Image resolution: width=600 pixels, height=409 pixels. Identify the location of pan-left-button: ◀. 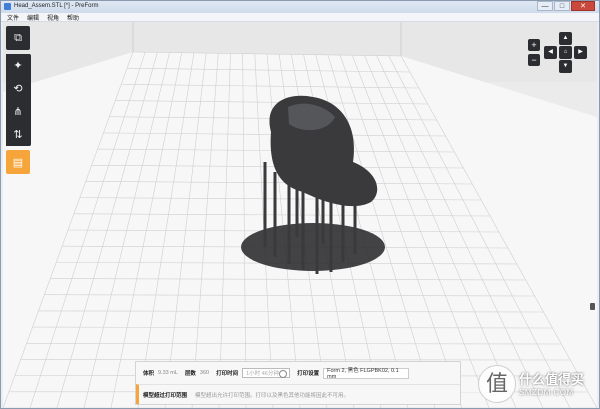
(550, 52).